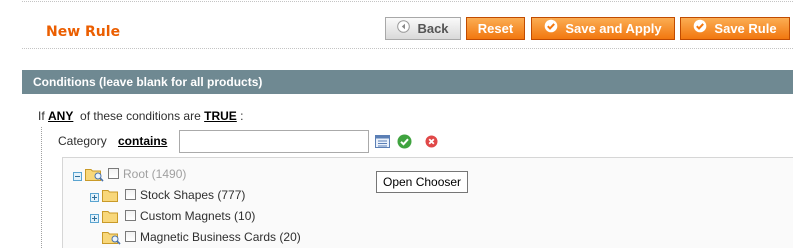 The width and height of the screenshot is (793, 249). Describe the element at coordinates (242, 116) in the screenshot. I see `conditions-suffix: :` at that location.